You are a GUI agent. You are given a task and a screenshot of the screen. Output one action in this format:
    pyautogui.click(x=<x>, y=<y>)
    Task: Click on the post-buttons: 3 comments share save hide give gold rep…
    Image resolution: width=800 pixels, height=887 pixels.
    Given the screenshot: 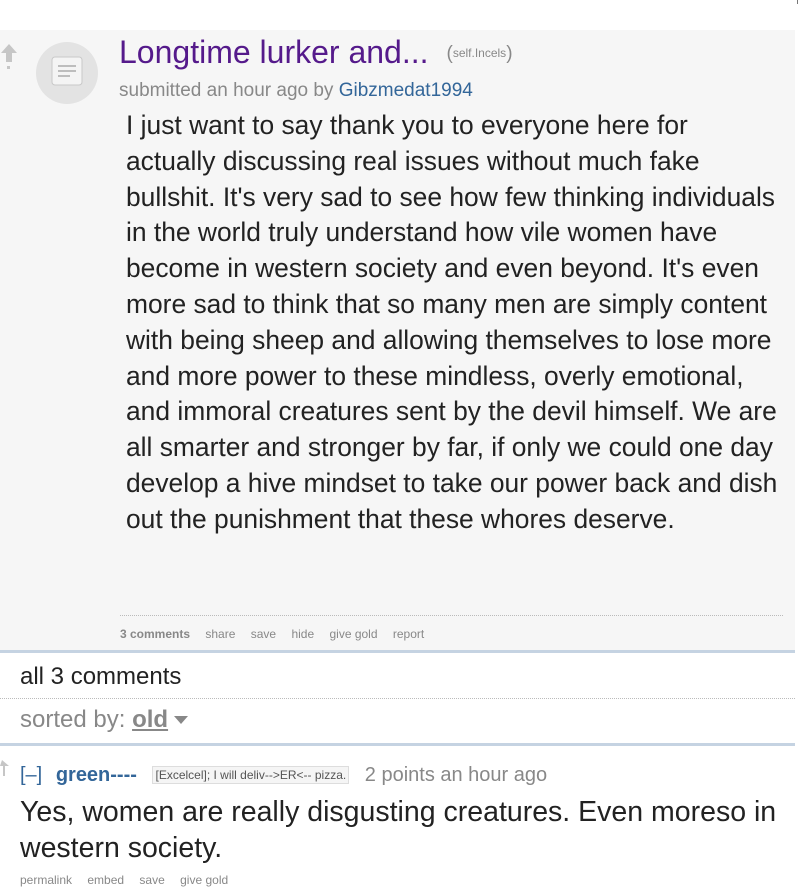 What is the action you would take?
    pyautogui.click(x=278, y=634)
    